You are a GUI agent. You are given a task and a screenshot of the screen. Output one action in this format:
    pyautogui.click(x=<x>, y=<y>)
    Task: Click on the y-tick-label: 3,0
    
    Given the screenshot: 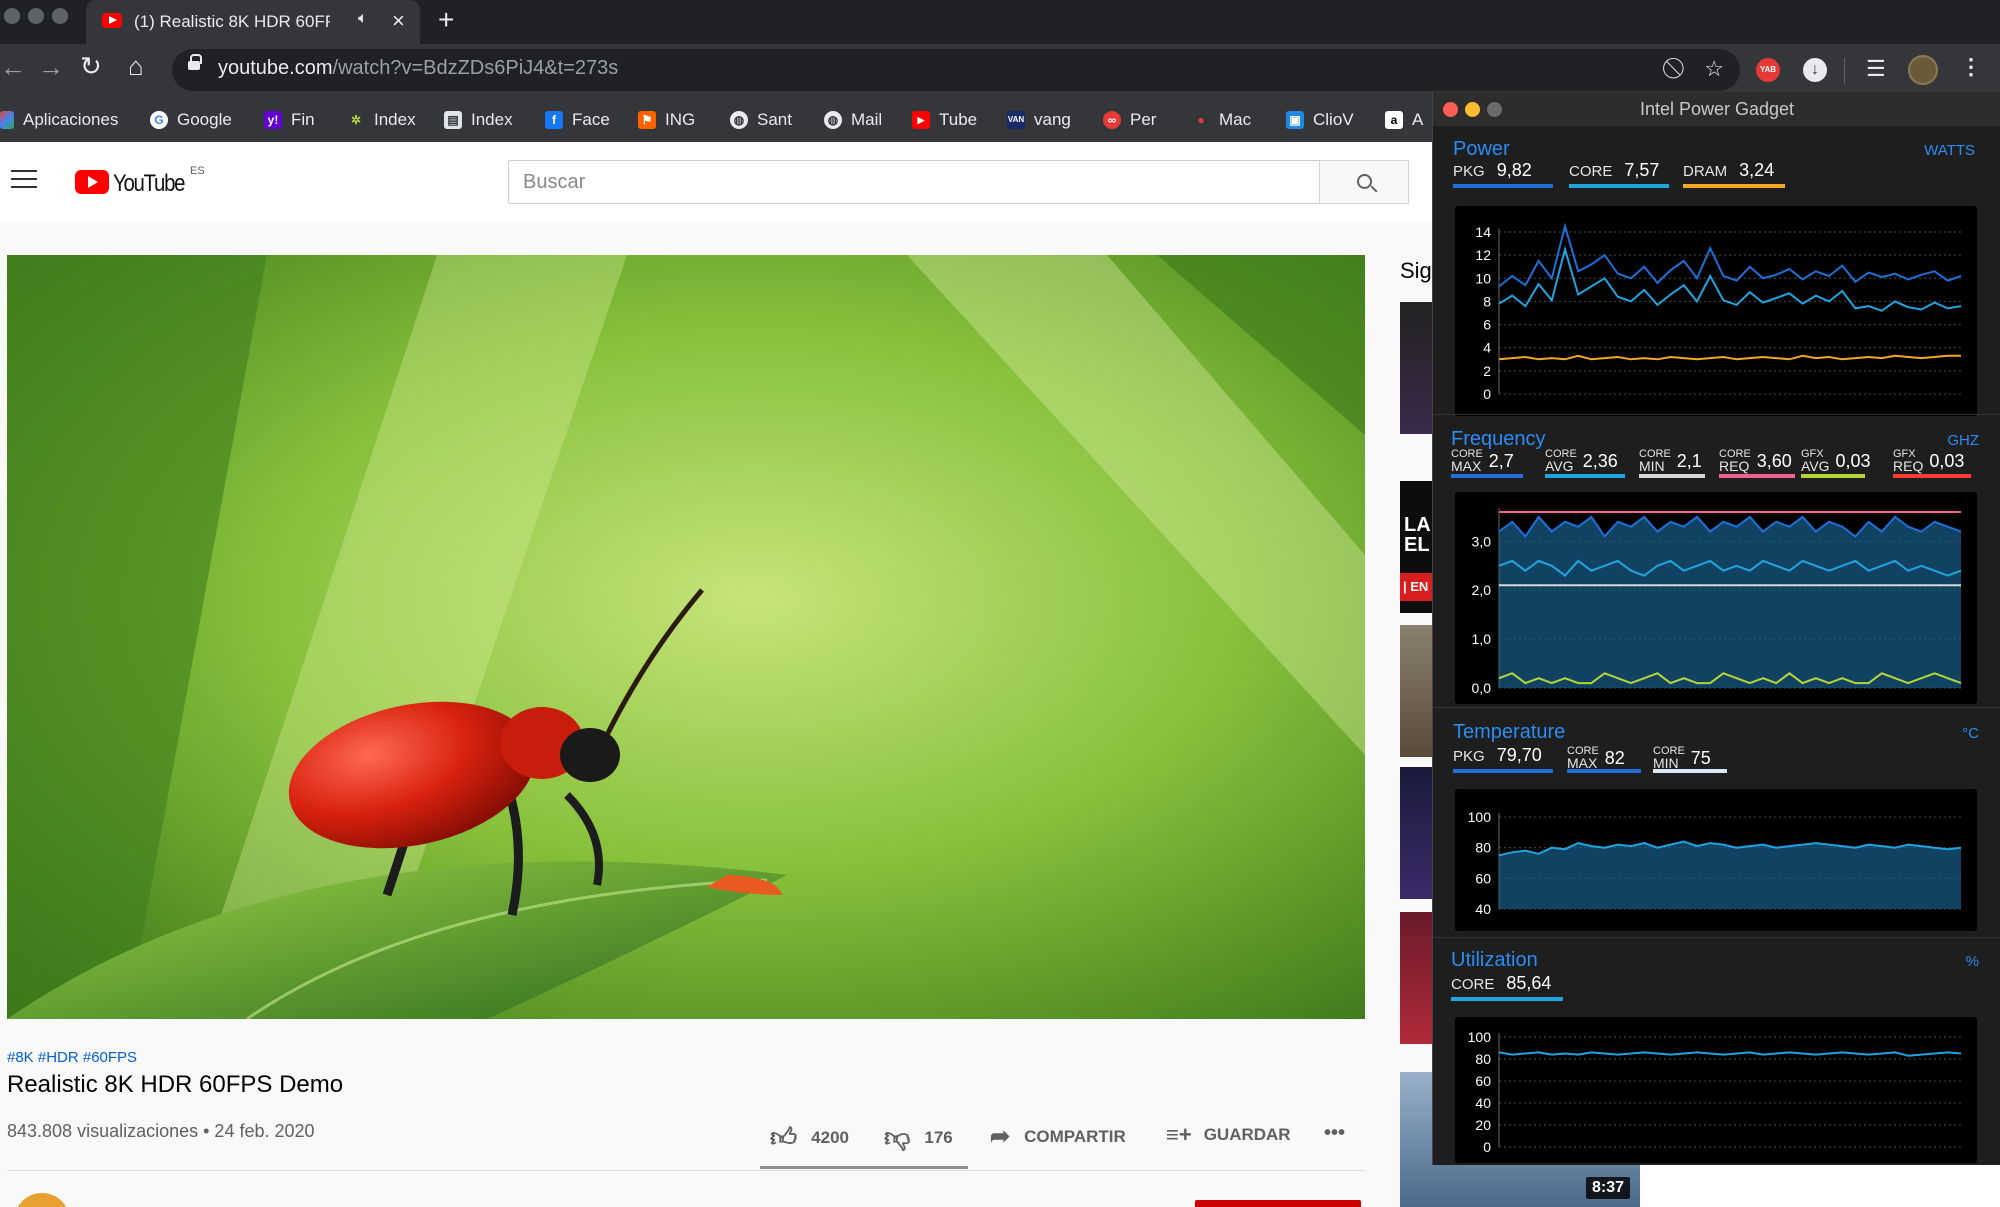 What is the action you would take?
    pyautogui.click(x=1482, y=541)
    